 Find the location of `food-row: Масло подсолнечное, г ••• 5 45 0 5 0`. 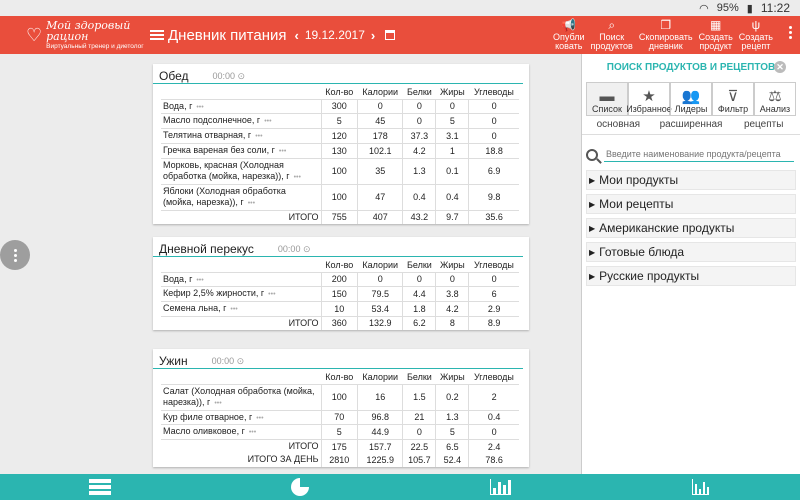

food-row: Масло подсолнечное, г ••• 5 45 0 5 0 is located at coordinates (340, 121).